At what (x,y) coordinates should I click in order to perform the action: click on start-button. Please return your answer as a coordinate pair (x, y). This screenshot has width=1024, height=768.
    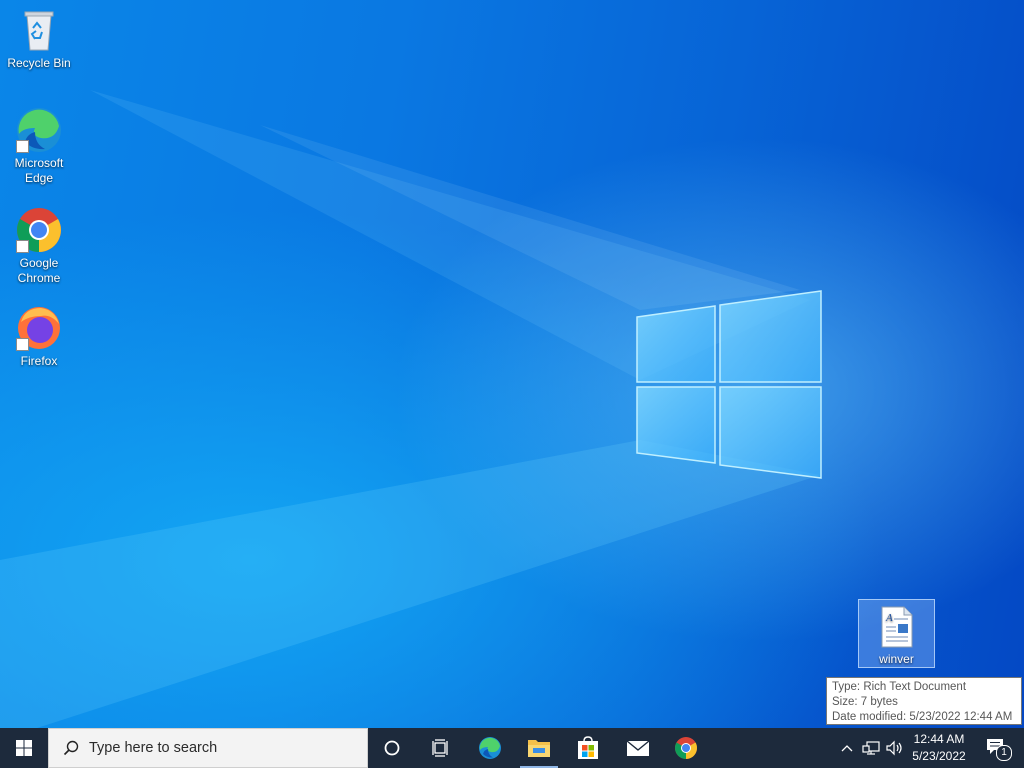
    Looking at the image, I should click on (24, 748).